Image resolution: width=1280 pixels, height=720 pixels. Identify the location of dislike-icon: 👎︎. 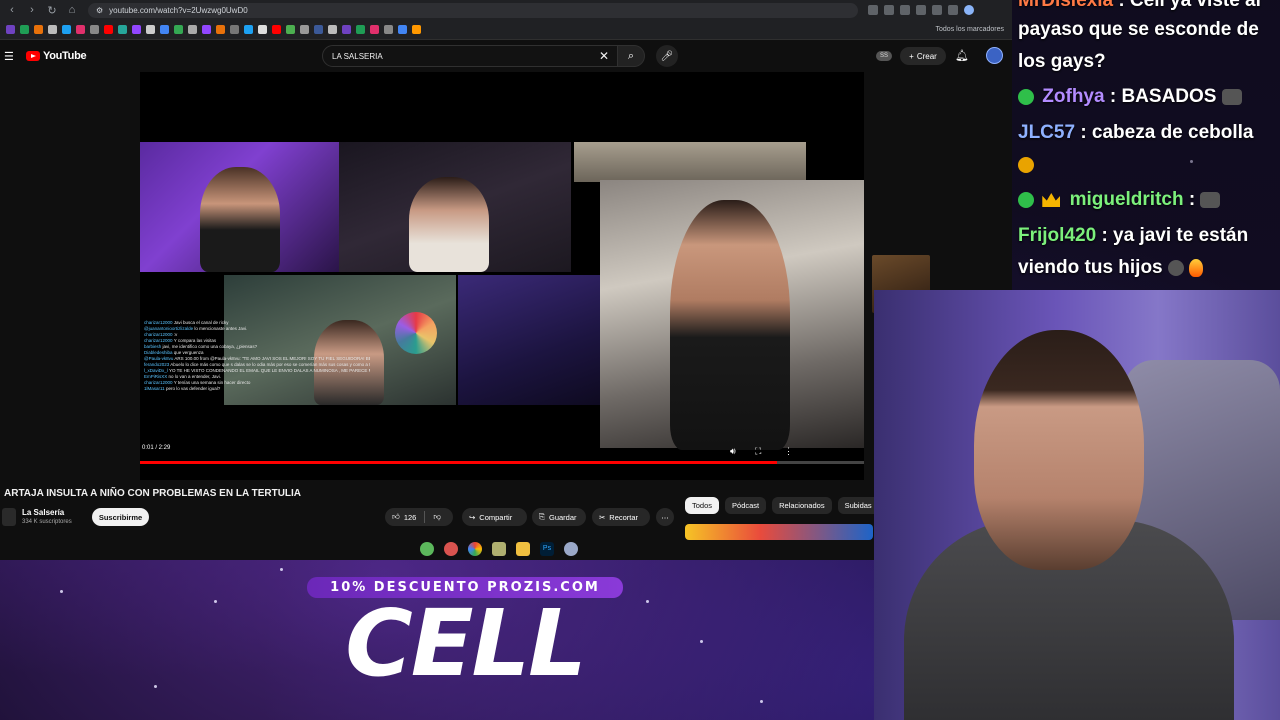
(437, 517).